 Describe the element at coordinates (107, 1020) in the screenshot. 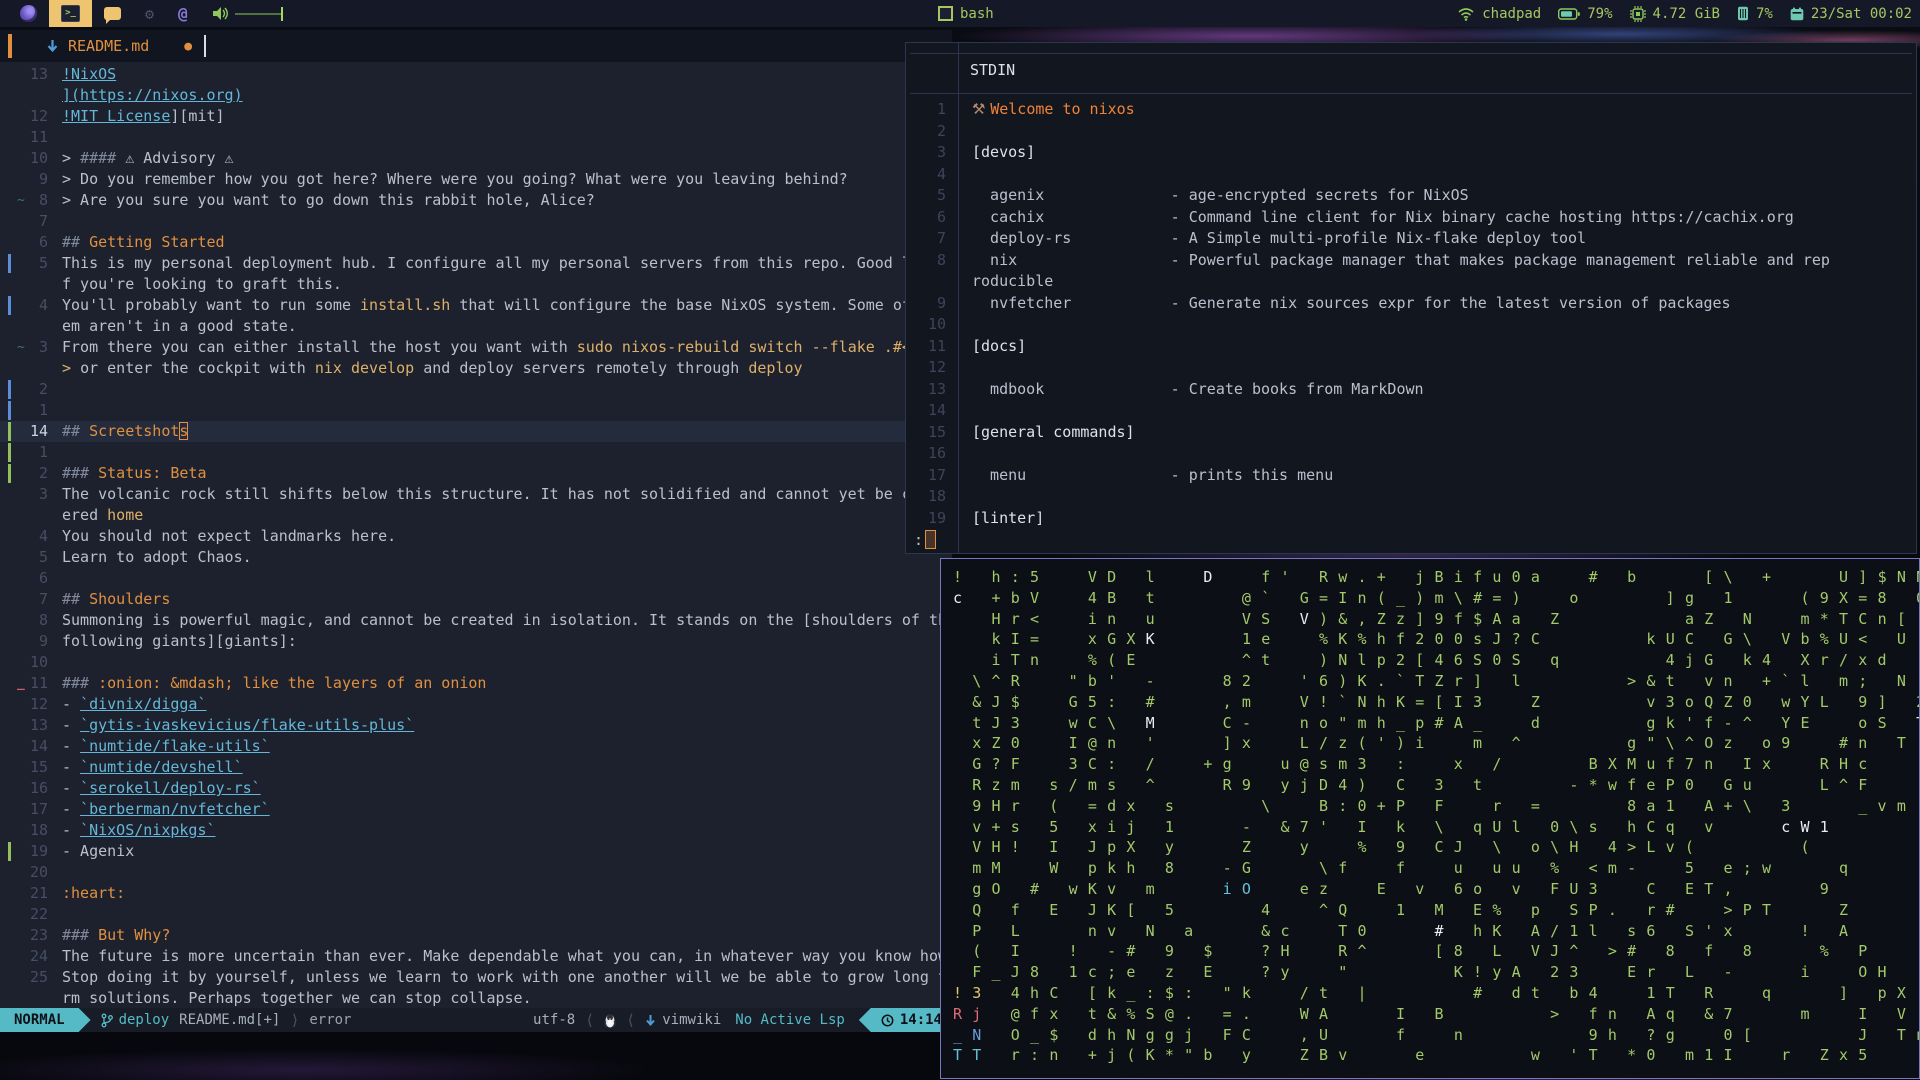

I see `git-branch-icon` at that location.